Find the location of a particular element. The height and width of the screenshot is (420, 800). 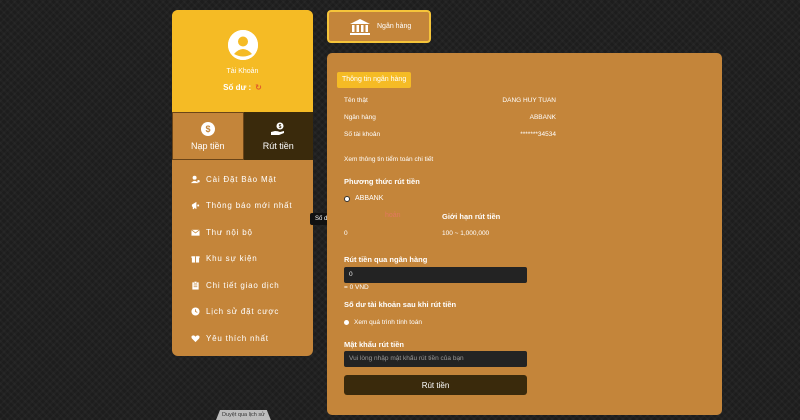

account-label: Tài Khoản is located at coordinates (242, 71).